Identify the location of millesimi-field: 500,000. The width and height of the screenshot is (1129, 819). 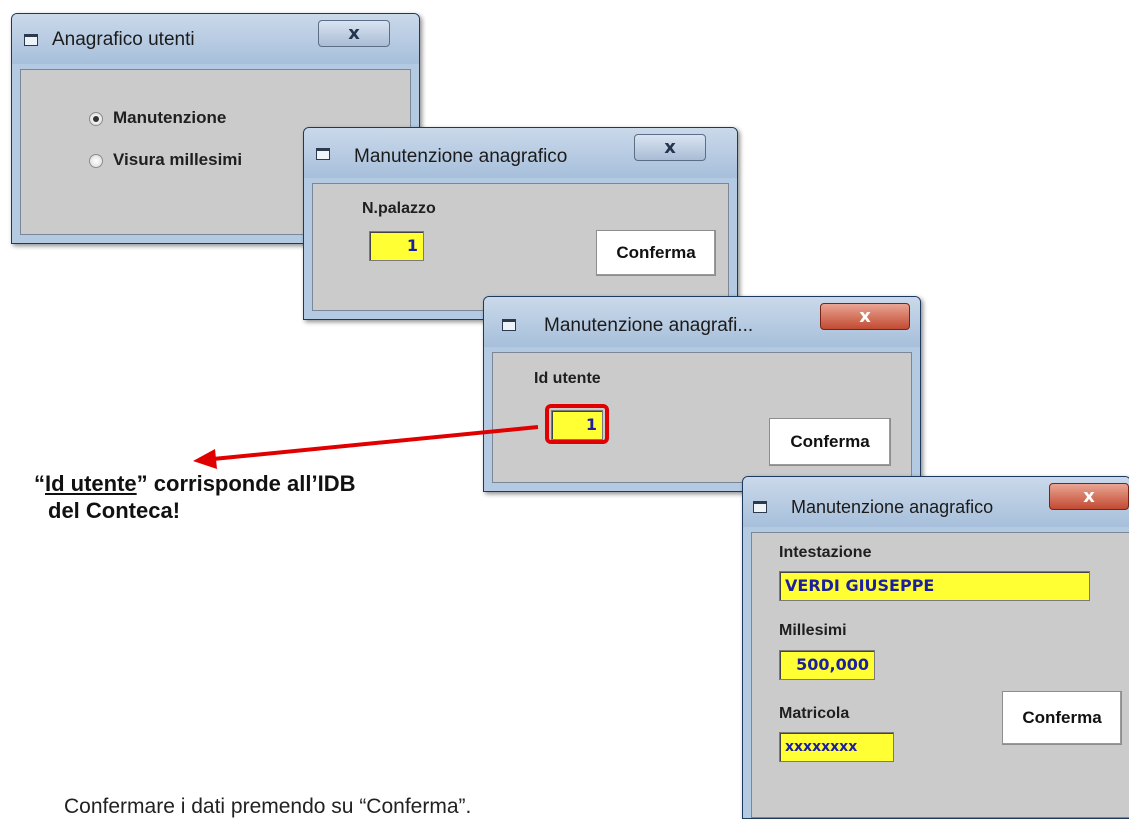
(827, 665).